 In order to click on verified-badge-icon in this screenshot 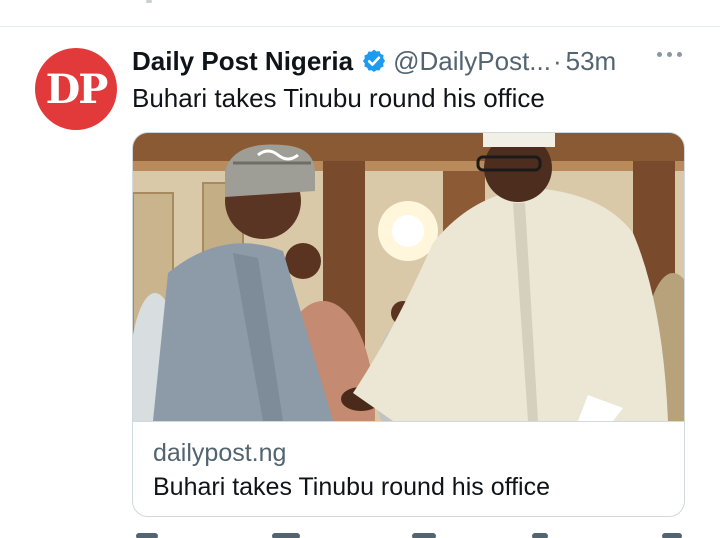, I will do `click(374, 61)`.